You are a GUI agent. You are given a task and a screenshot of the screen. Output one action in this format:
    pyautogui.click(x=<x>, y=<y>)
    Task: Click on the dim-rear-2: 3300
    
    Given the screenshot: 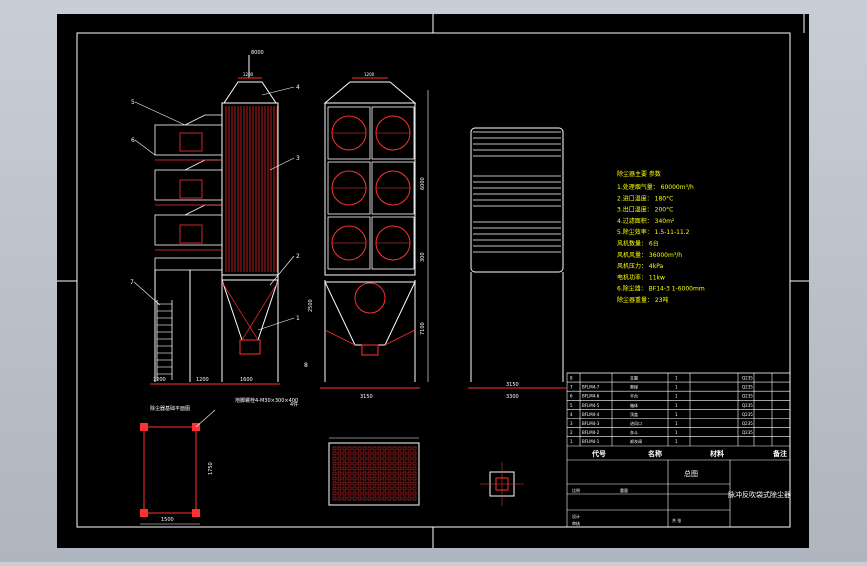 What is the action you would take?
    pyautogui.click(x=512, y=397)
    